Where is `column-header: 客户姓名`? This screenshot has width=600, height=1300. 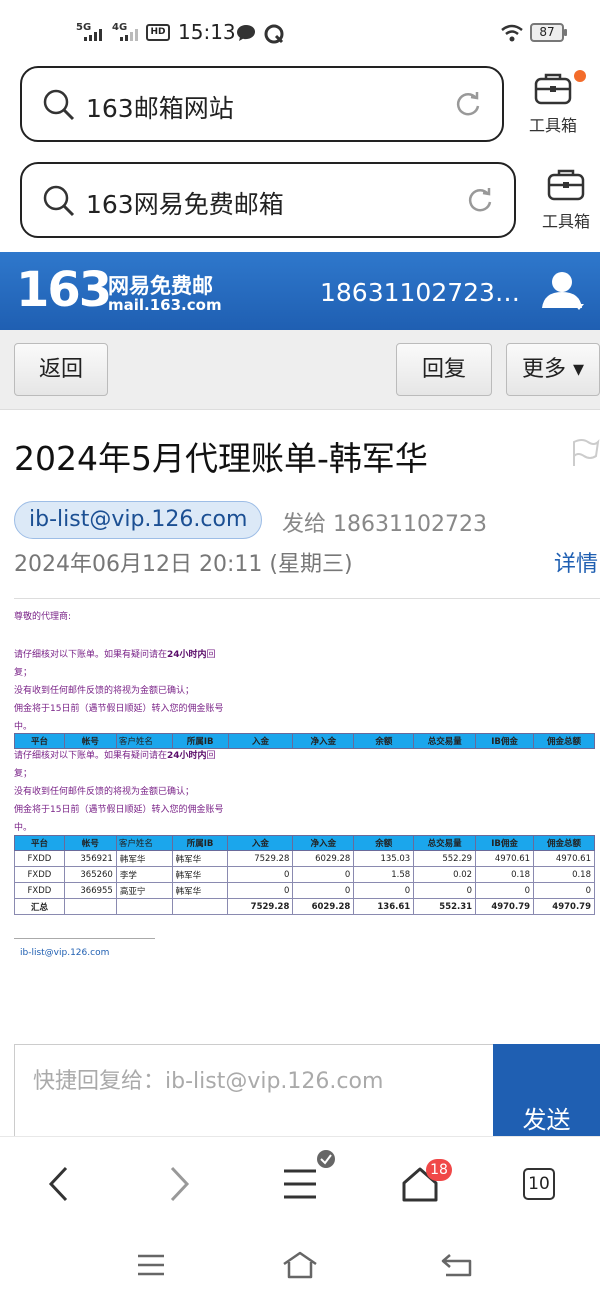 column-header: 客户姓名 is located at coordinates (144, 843).